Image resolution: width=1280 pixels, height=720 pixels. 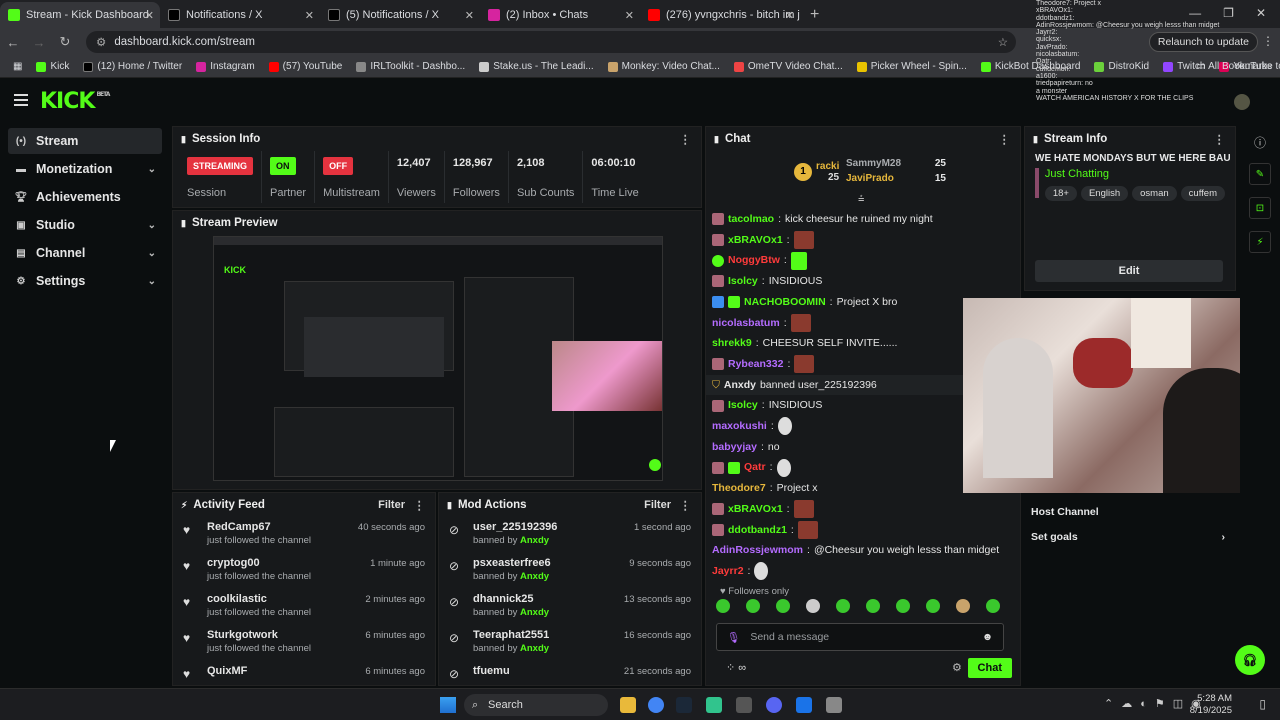 What do you see at coordinates (1065, 512) in the screenshot?
I see `host-channel-button: Host Channel` at bounding box center [1065, 512].